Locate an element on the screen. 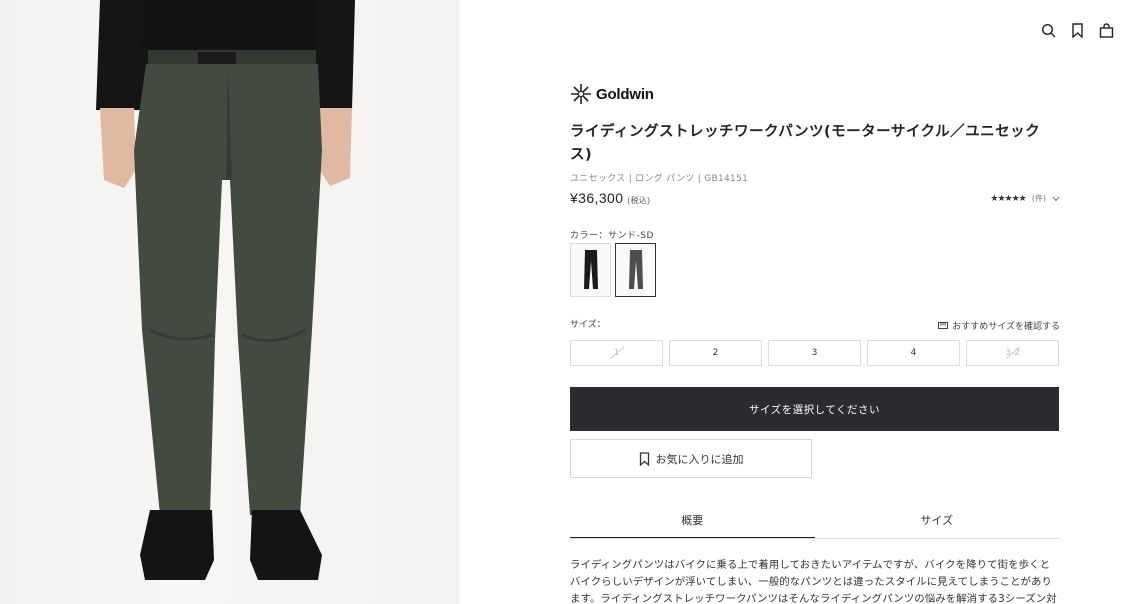  size-guide-link: おすすめサイズを確認する is located at coordinates (999, 325).